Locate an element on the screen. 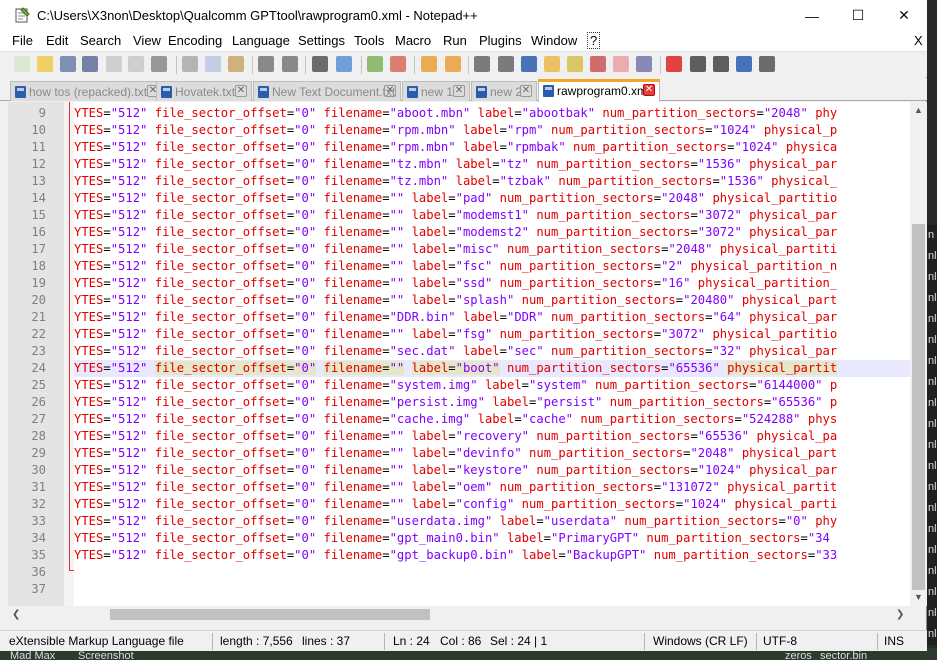 Image resolution: width=937 pixels, height=660 pixels. monitor-icon is located at coordinates (644, 64).